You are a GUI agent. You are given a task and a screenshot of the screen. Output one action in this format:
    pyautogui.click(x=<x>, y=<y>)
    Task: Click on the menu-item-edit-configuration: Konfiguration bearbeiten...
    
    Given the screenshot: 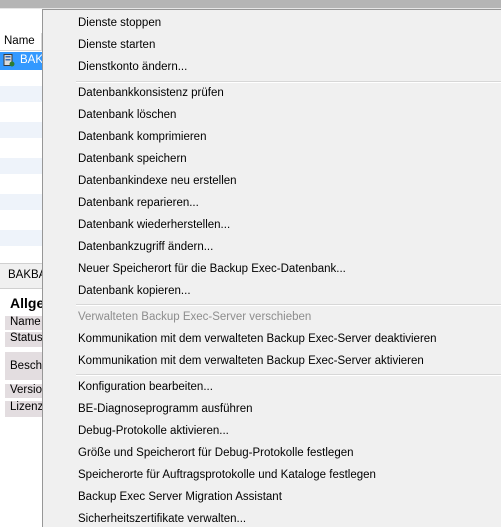 What is the action you would take?
    pyautogui.click(x=145, y=387)
    